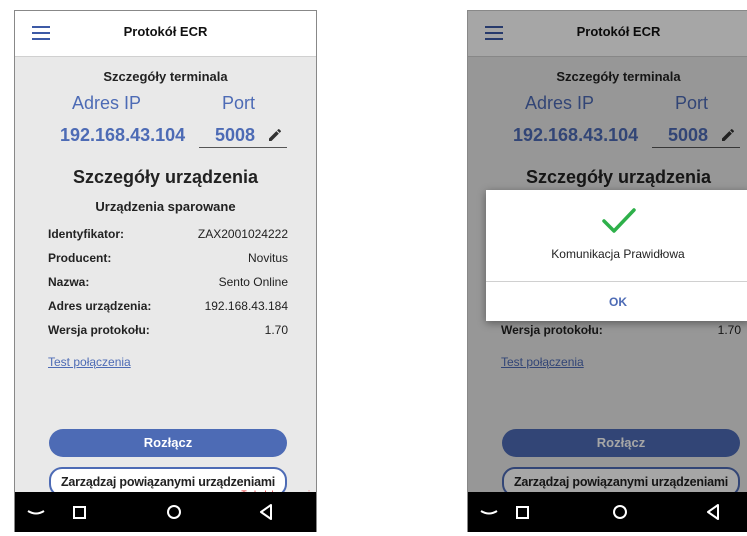  I want to click on row-value: 192.168.43.184, so click(246, 306).